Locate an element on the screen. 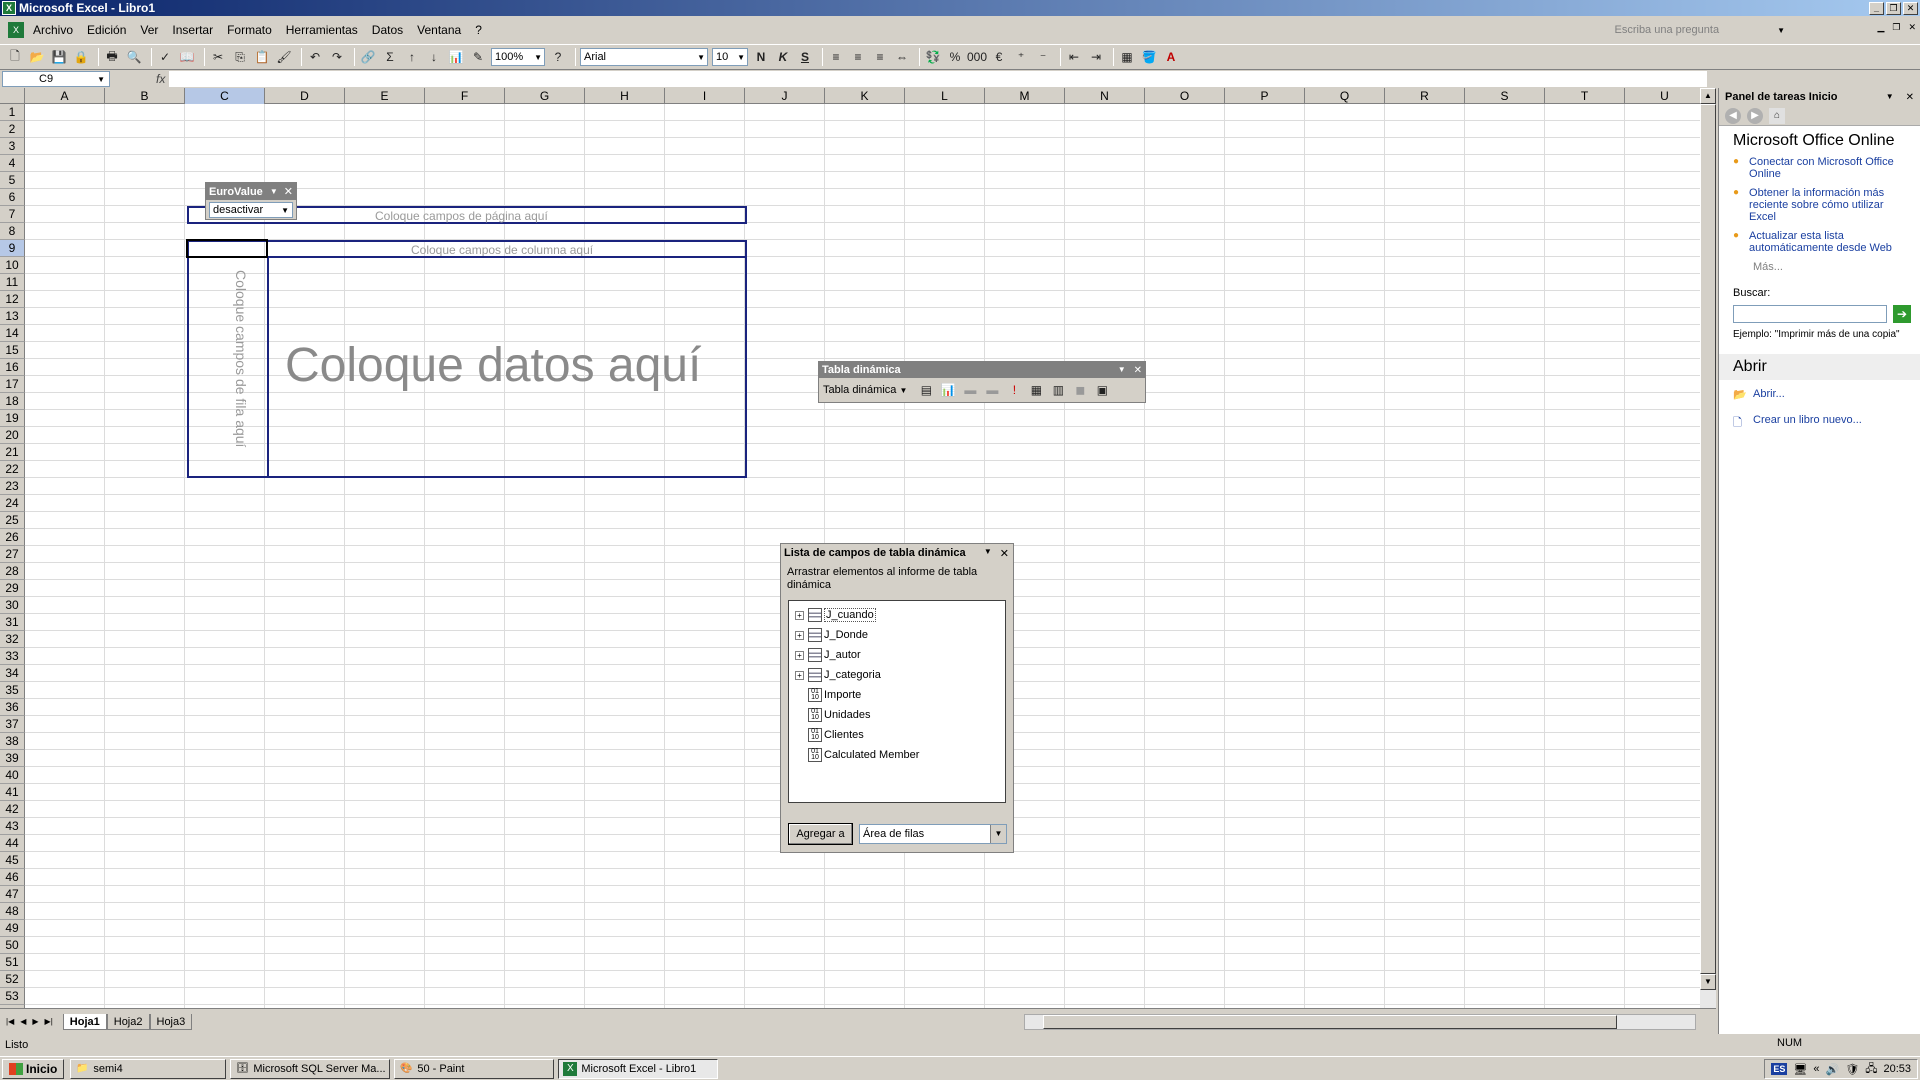 Image resolution: width=1920 pixels, height=1080 pixels. menu-archivo: Archivo is located at coordinates (53, 30).